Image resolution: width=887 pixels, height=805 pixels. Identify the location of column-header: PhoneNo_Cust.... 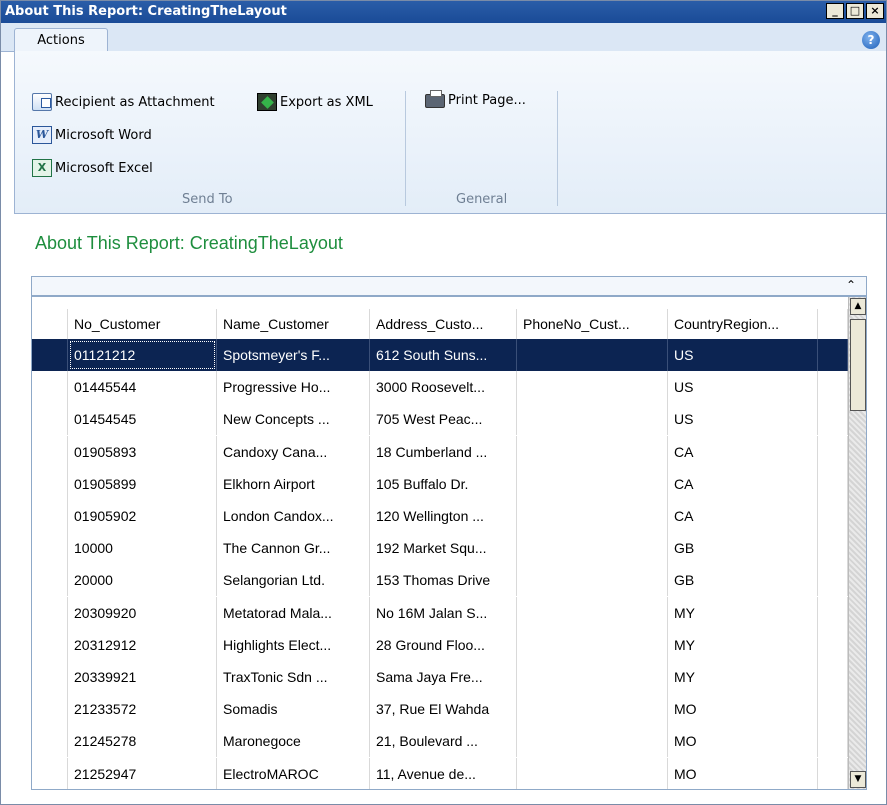
(592, 325).